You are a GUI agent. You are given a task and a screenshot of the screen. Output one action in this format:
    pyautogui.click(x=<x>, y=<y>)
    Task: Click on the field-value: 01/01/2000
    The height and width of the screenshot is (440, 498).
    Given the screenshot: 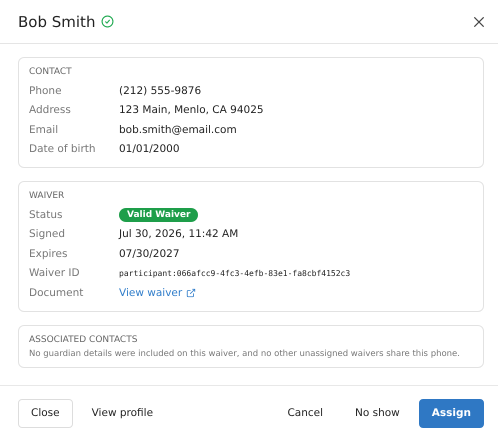 What is the action you would take?
    pyautogui.click(x=149, y=149)
    